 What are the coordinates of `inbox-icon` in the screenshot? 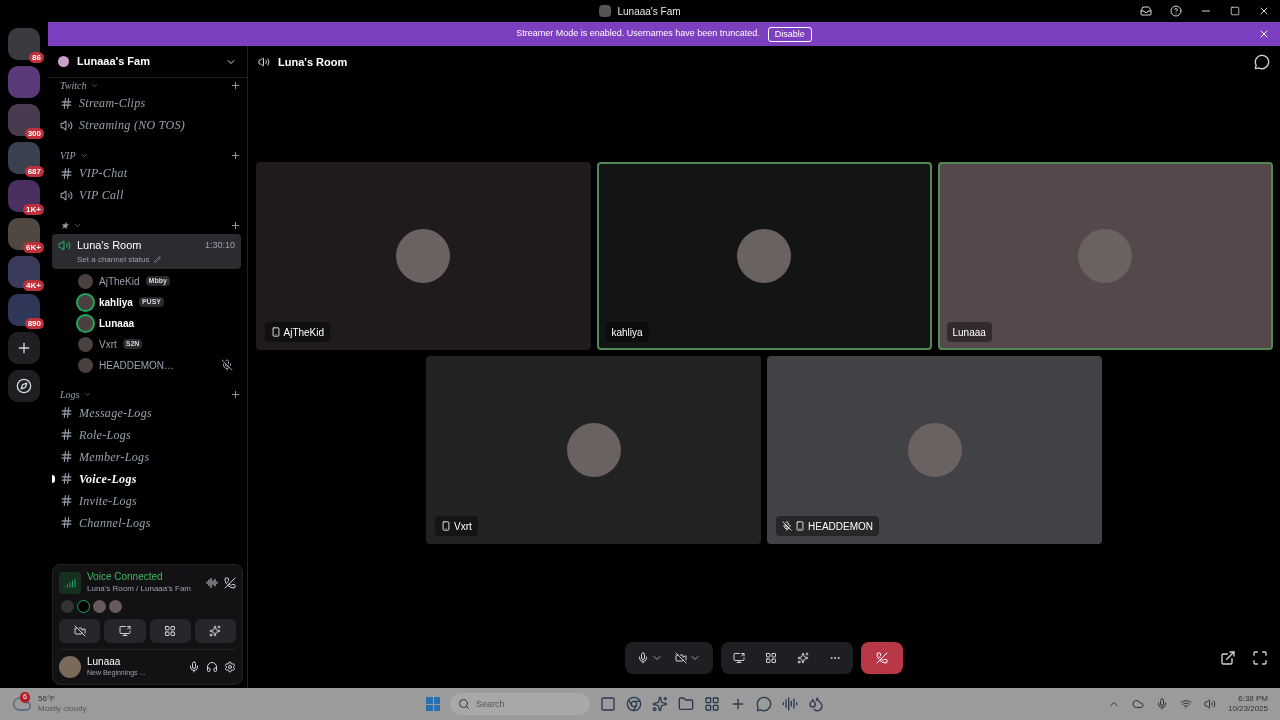 It's located at (1146, 11).